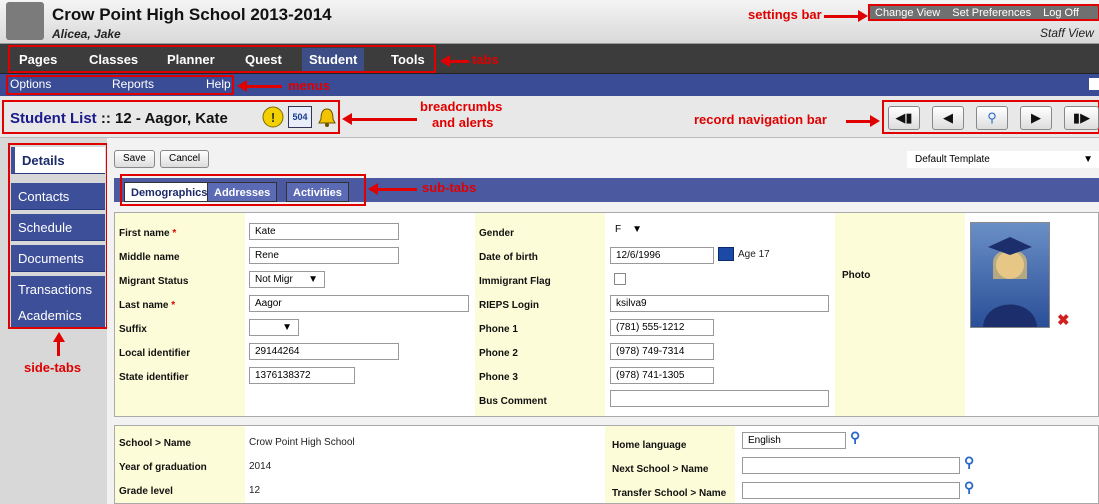 The height and width of the screenshot is (504, 1099). What do you see at coordinates (856, 275) in the screenshot?
I see `photo-label: Photo` at bounding box center [856, 275].